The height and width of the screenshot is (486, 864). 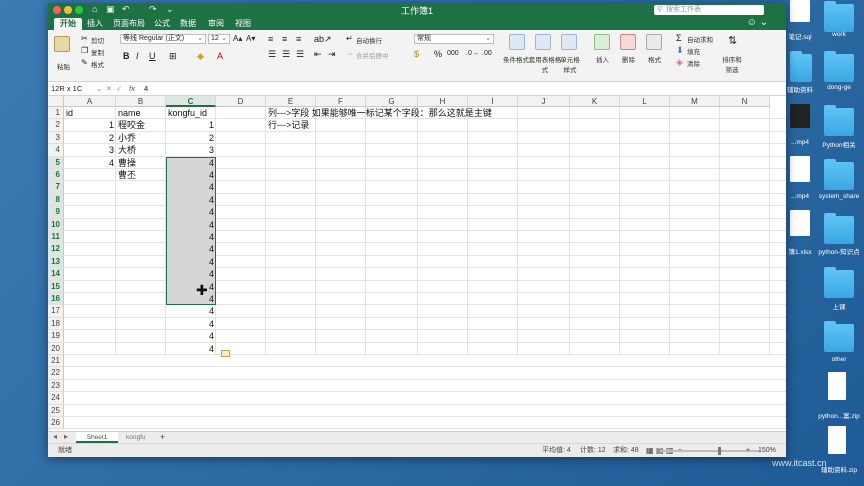 I want to click on zoom-slider, so click(x=710, y=451).